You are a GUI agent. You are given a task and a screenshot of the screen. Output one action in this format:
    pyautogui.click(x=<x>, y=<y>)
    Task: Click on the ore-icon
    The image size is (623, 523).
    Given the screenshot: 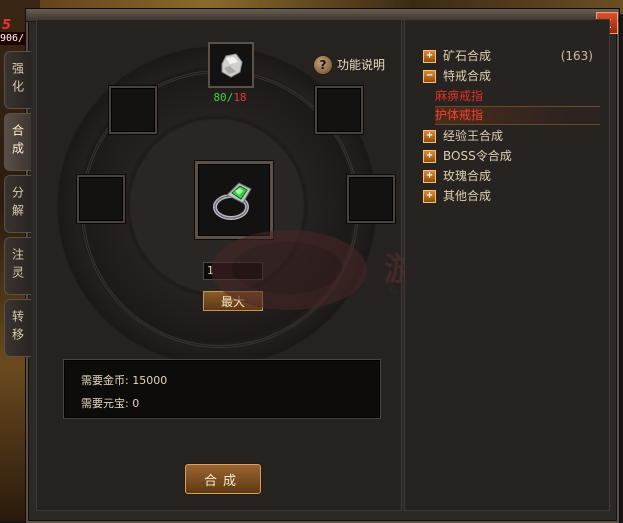 What is the action you would take?
    pyautogui.click(x=232, y=65)
    